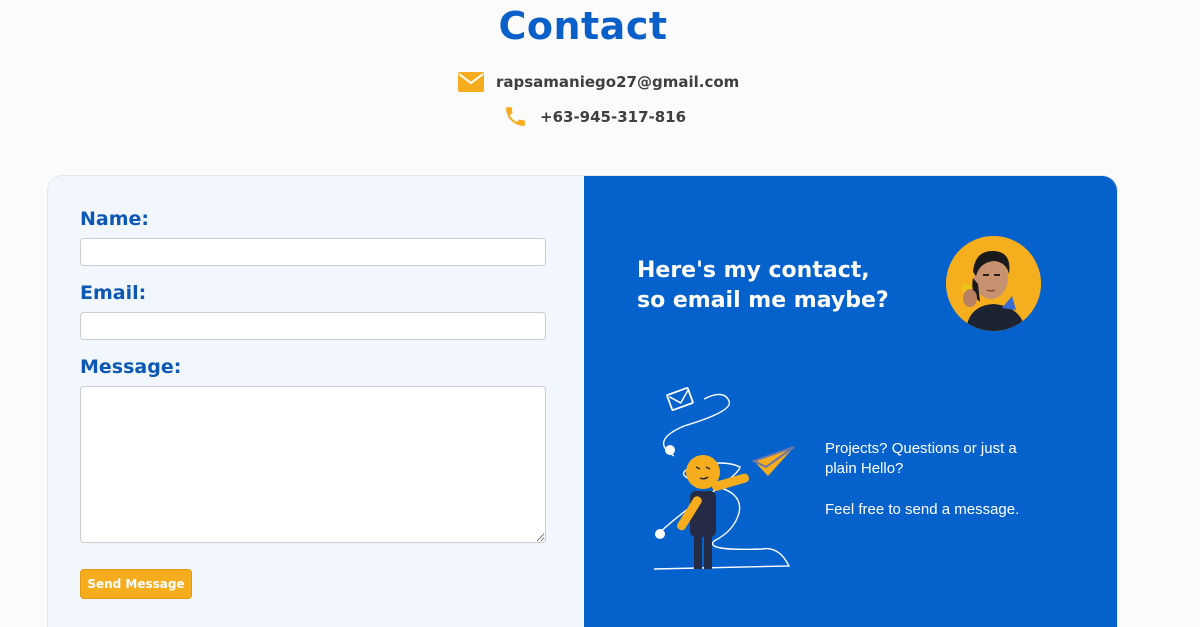 The width and height of the screenshot is (1200, 627). What do you see at coordinates (471, 82) in the screenshot?
I see `envelope-icon` at bounding box center [471, 82].